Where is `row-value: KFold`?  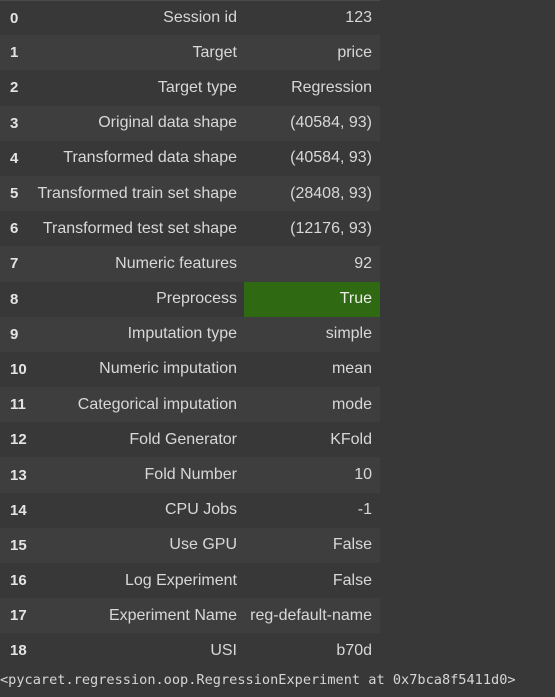
row-value: KFold is located at coordinates (351, 439).